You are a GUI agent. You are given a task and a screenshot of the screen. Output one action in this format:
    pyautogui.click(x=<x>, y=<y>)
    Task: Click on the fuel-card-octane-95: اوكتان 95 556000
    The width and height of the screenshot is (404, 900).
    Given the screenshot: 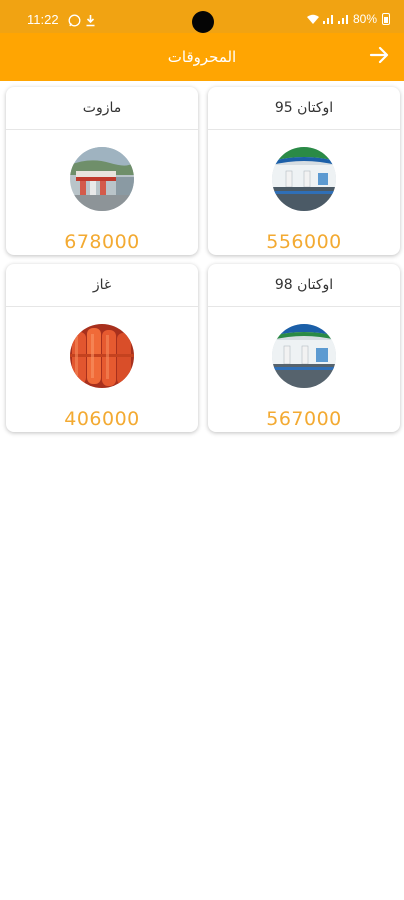 What is the action you would take?
    pyautogui.click(x=304, y=171)
    